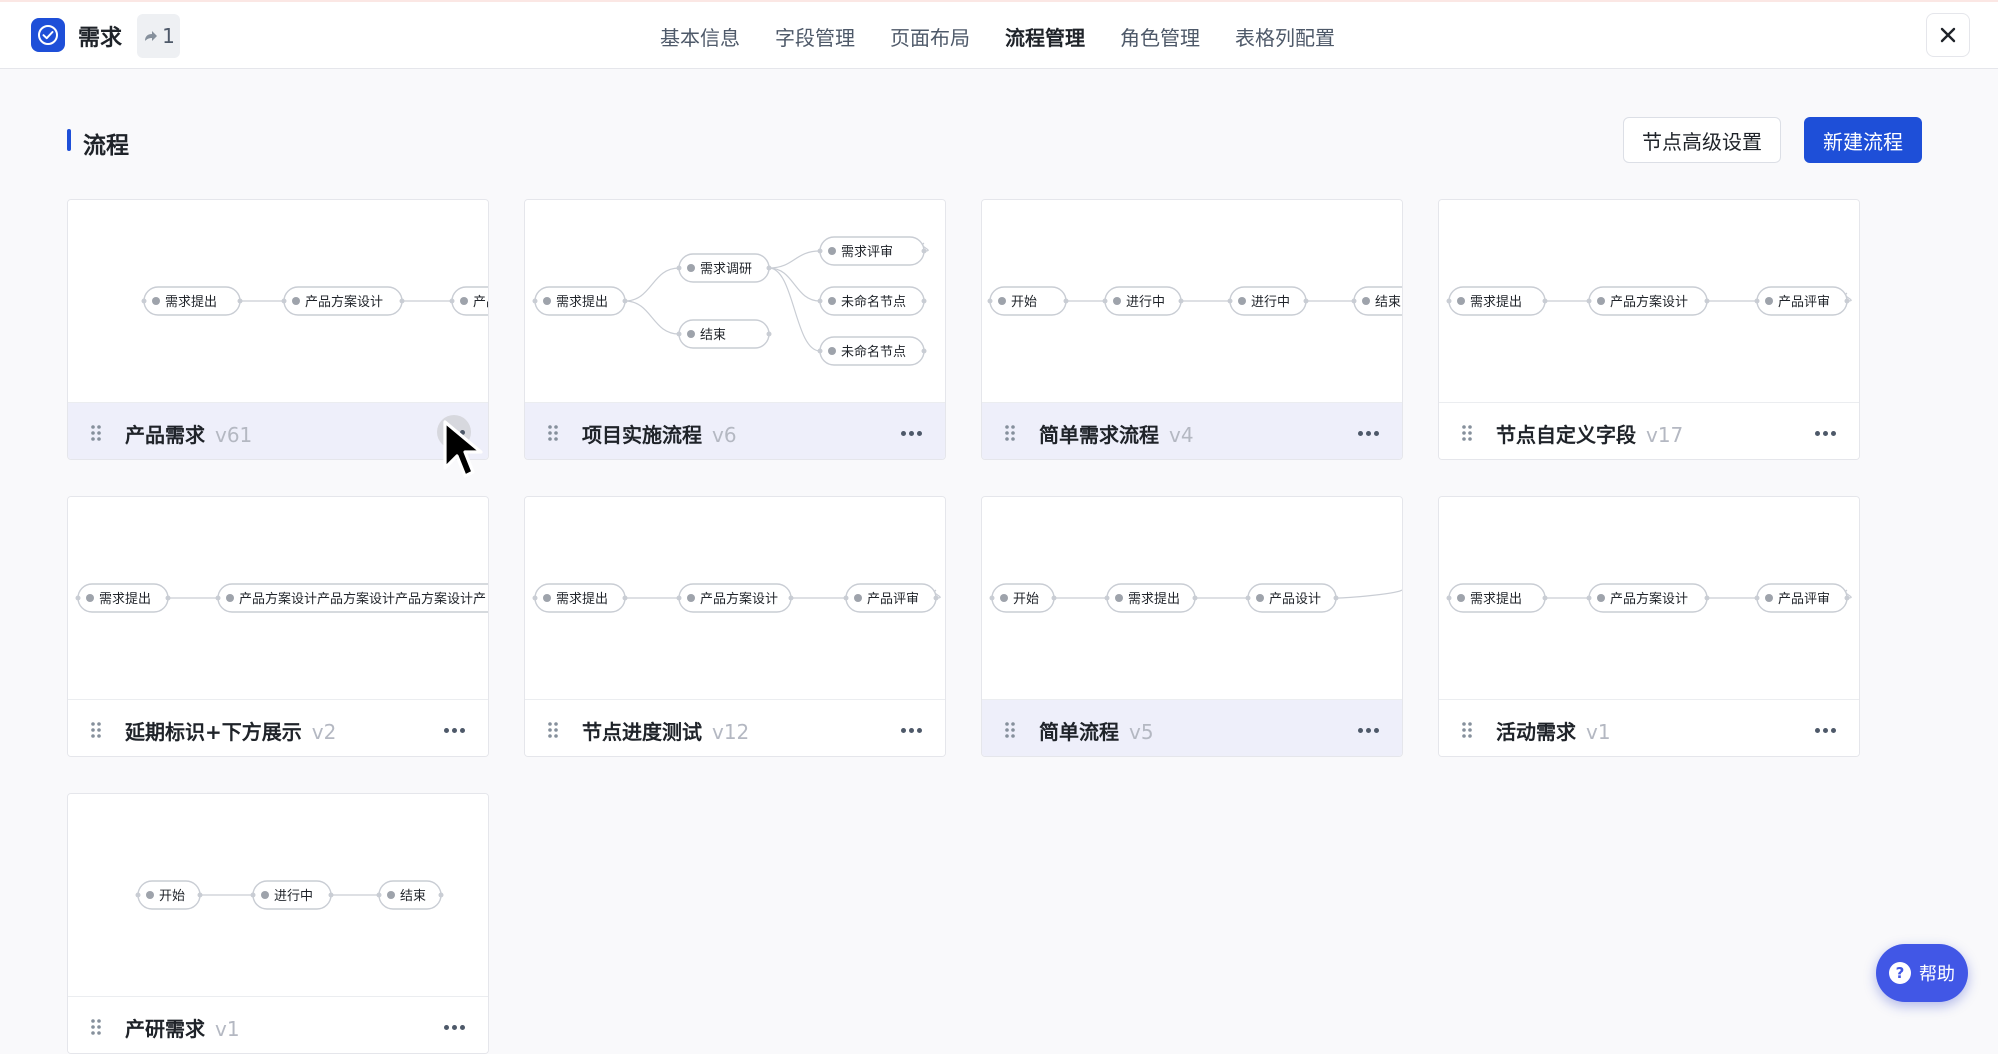  Describe the element at coordinates (1589, 433) in the screenshot. I see `card-title: 节点自定义字段 v17` at that location.